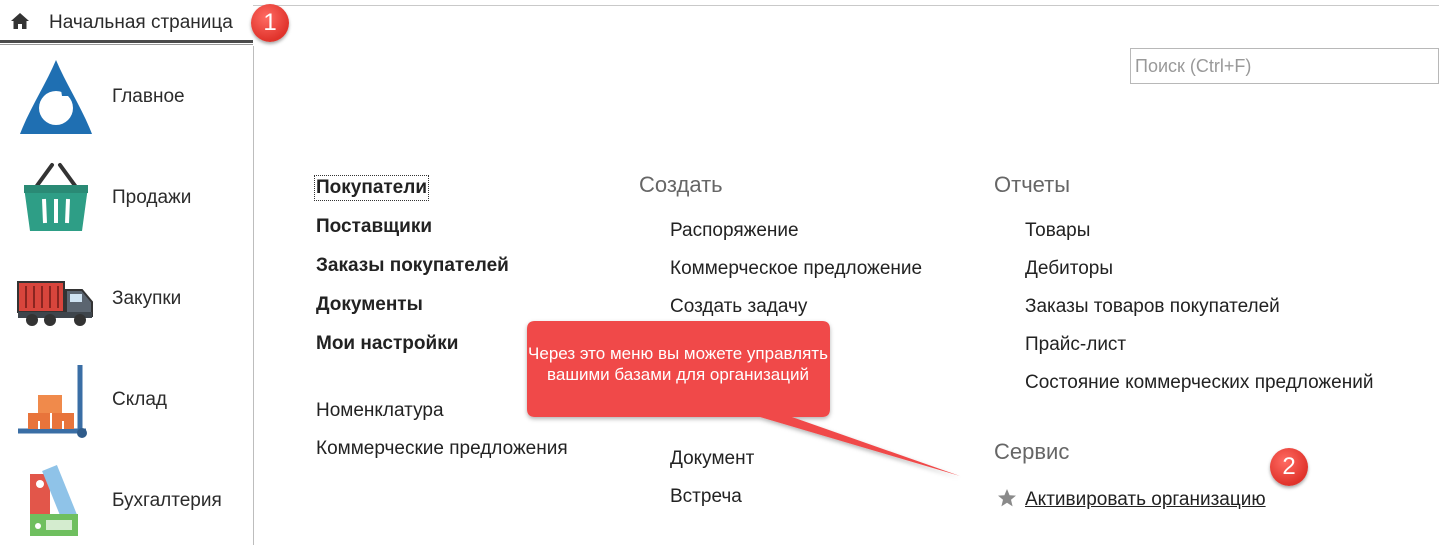  Describe the element at coordinates (734, 231) in the screenshot. I see `link-order: Распоряжение` at that location.